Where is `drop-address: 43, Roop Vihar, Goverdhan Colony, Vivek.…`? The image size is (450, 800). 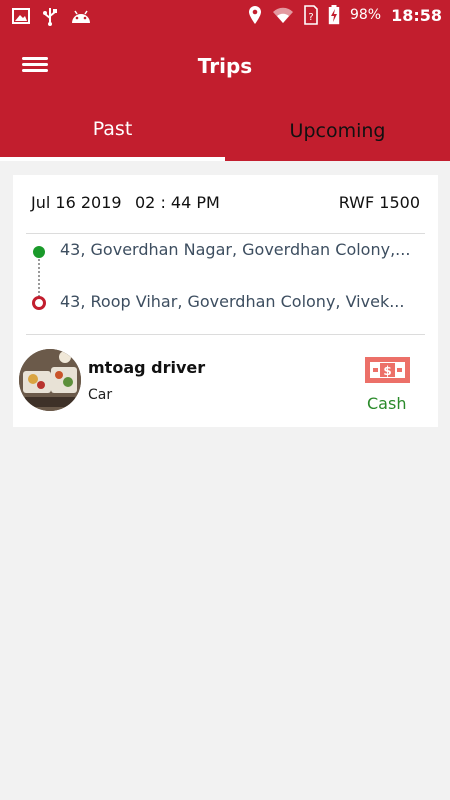
drop-address: 43, Roop Vihar, Goverdhan Colony, Vivek.… is located at coordinates (232, 301).